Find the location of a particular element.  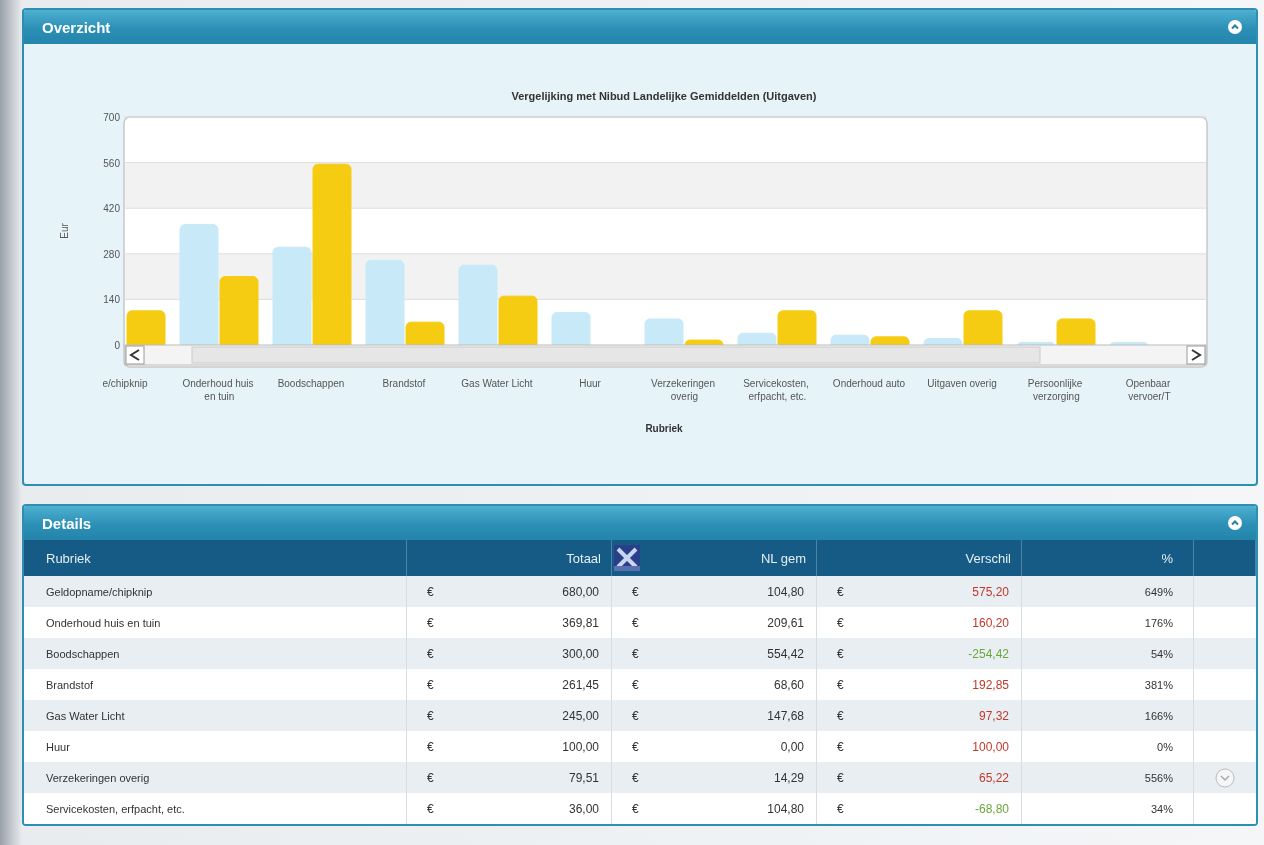

table-cell-text: 245,00 is located at coordinates (581, 715).